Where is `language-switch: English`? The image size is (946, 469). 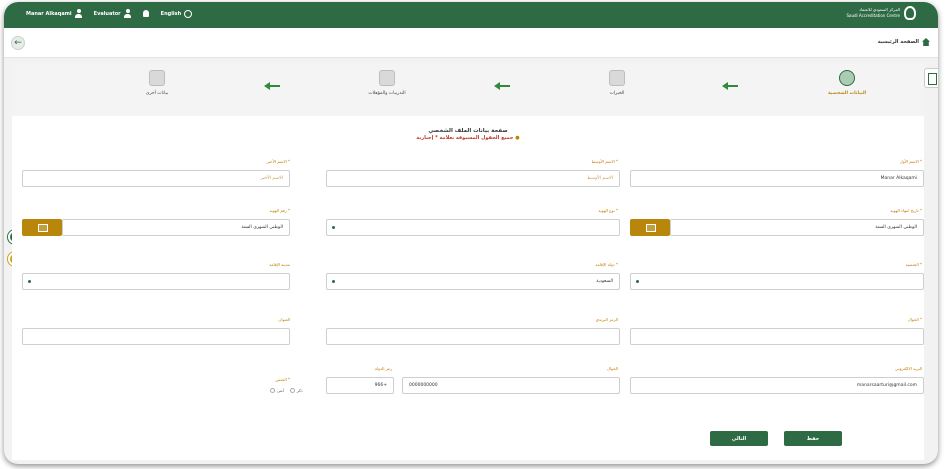
language-switch: English is located at coordinates (176, 13).